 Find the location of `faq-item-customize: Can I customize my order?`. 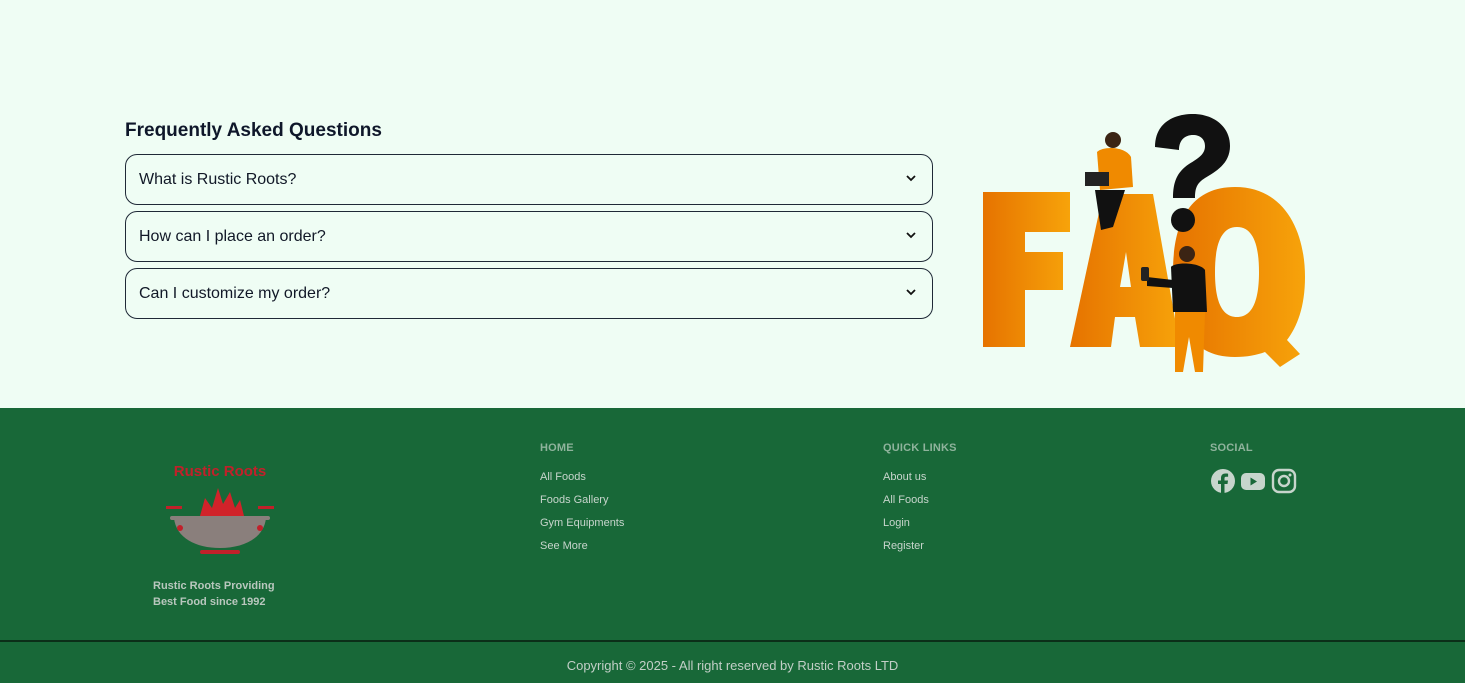

faq-item-customize: Can I customize my order? is located at coordinates (529, 293).